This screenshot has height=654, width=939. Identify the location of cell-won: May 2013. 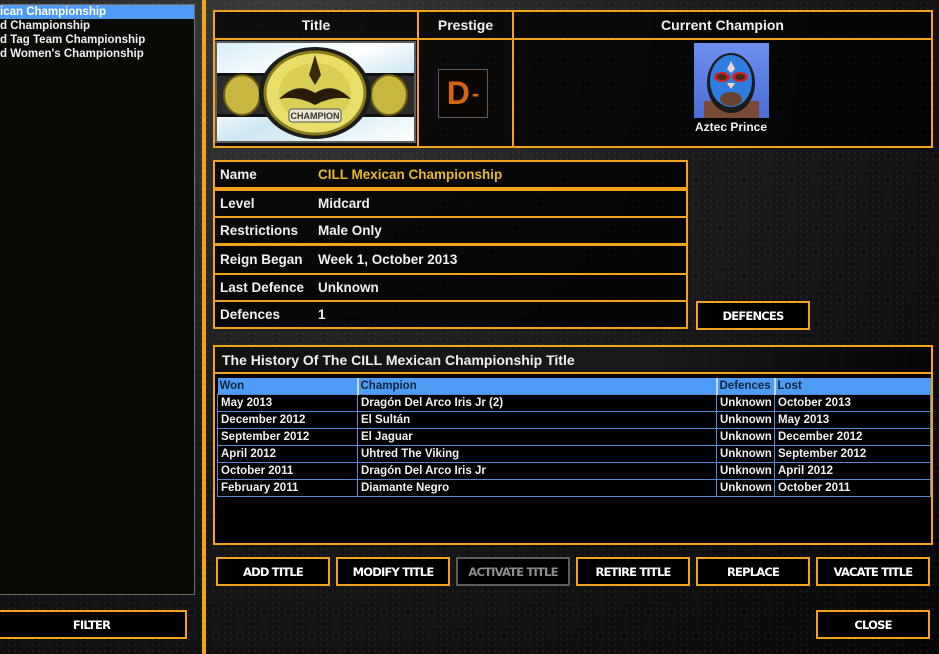
(287, 402).